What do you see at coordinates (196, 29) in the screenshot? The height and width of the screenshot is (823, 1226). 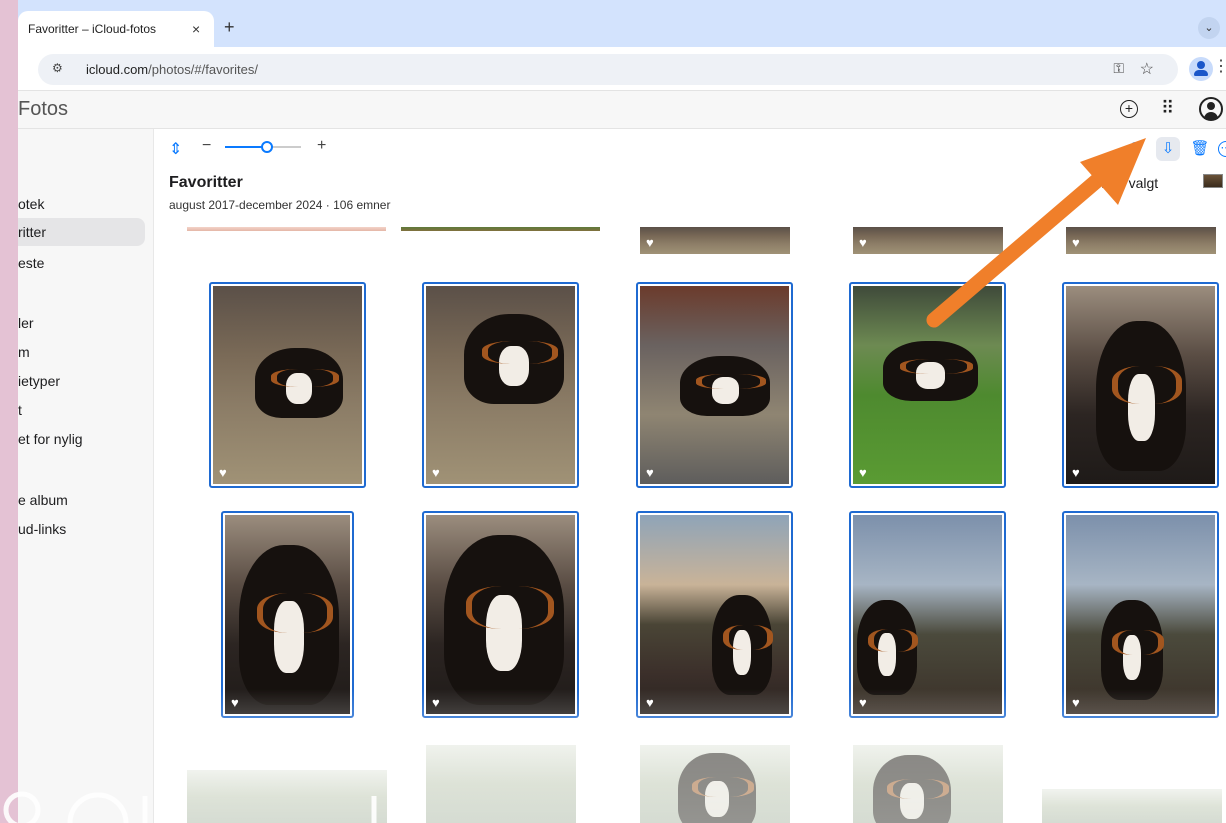 I see `close-tab-icon: ×` at bounding box center [196, 29].